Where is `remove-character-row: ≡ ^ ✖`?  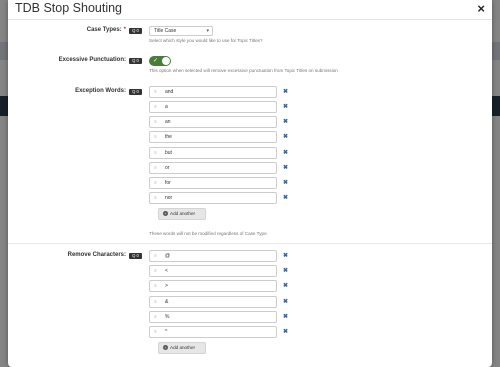
remove-character-row: ≡ ^ ✖ is located at coordinates (224, 332).